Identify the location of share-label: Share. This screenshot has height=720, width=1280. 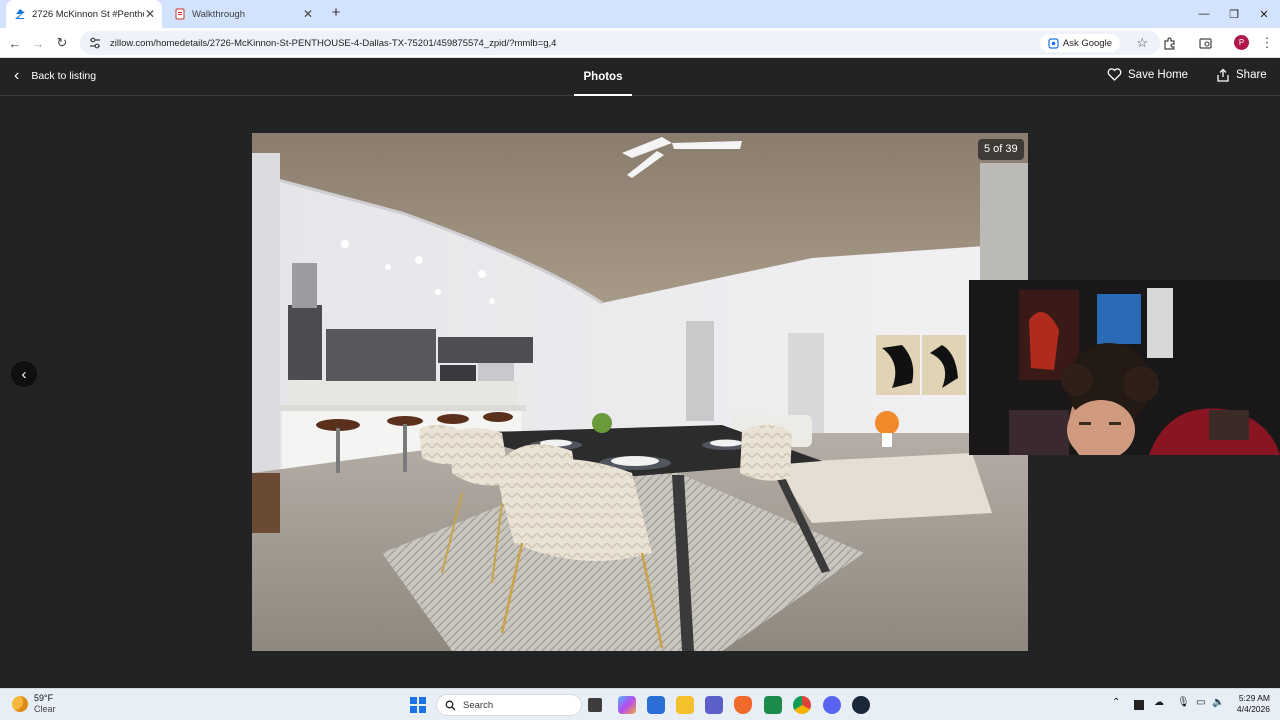
(1251, 75).